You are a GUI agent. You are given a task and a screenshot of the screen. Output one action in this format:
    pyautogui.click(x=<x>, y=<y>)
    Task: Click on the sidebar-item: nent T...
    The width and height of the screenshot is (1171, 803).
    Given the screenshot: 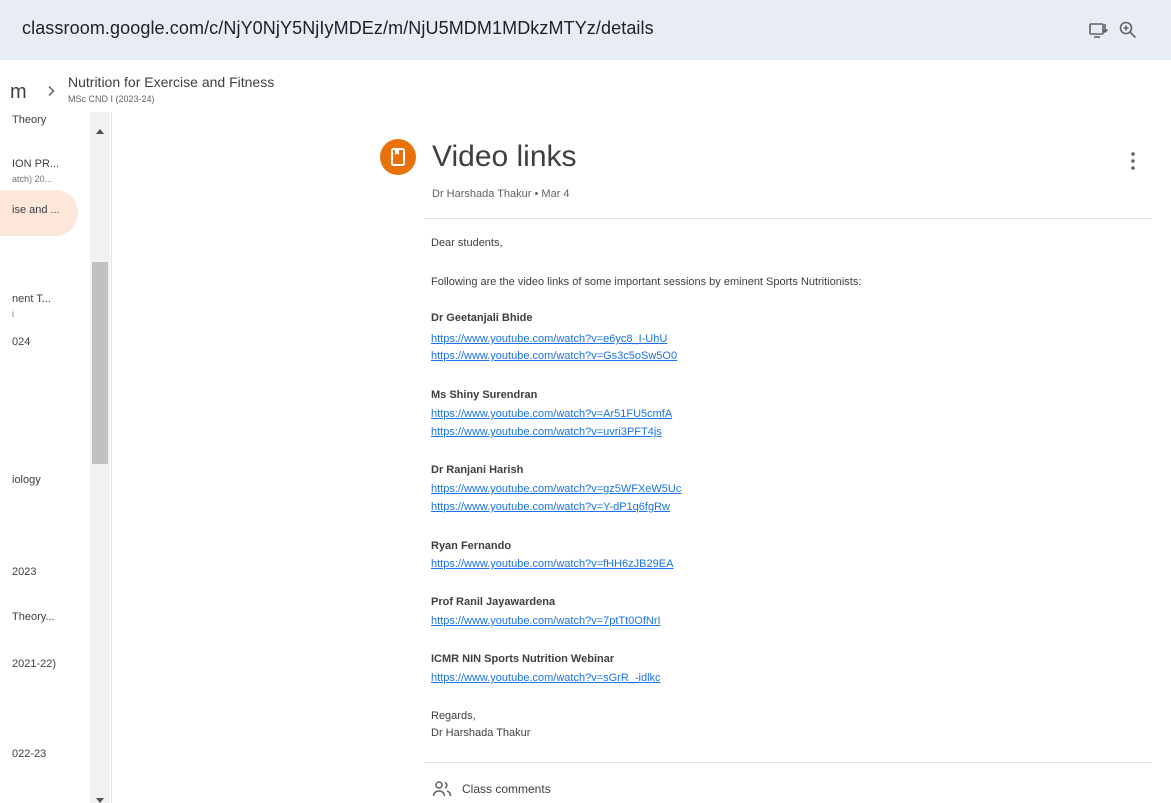 What is the action you would take?
    pyautogui.click(x=31, y=299)
    